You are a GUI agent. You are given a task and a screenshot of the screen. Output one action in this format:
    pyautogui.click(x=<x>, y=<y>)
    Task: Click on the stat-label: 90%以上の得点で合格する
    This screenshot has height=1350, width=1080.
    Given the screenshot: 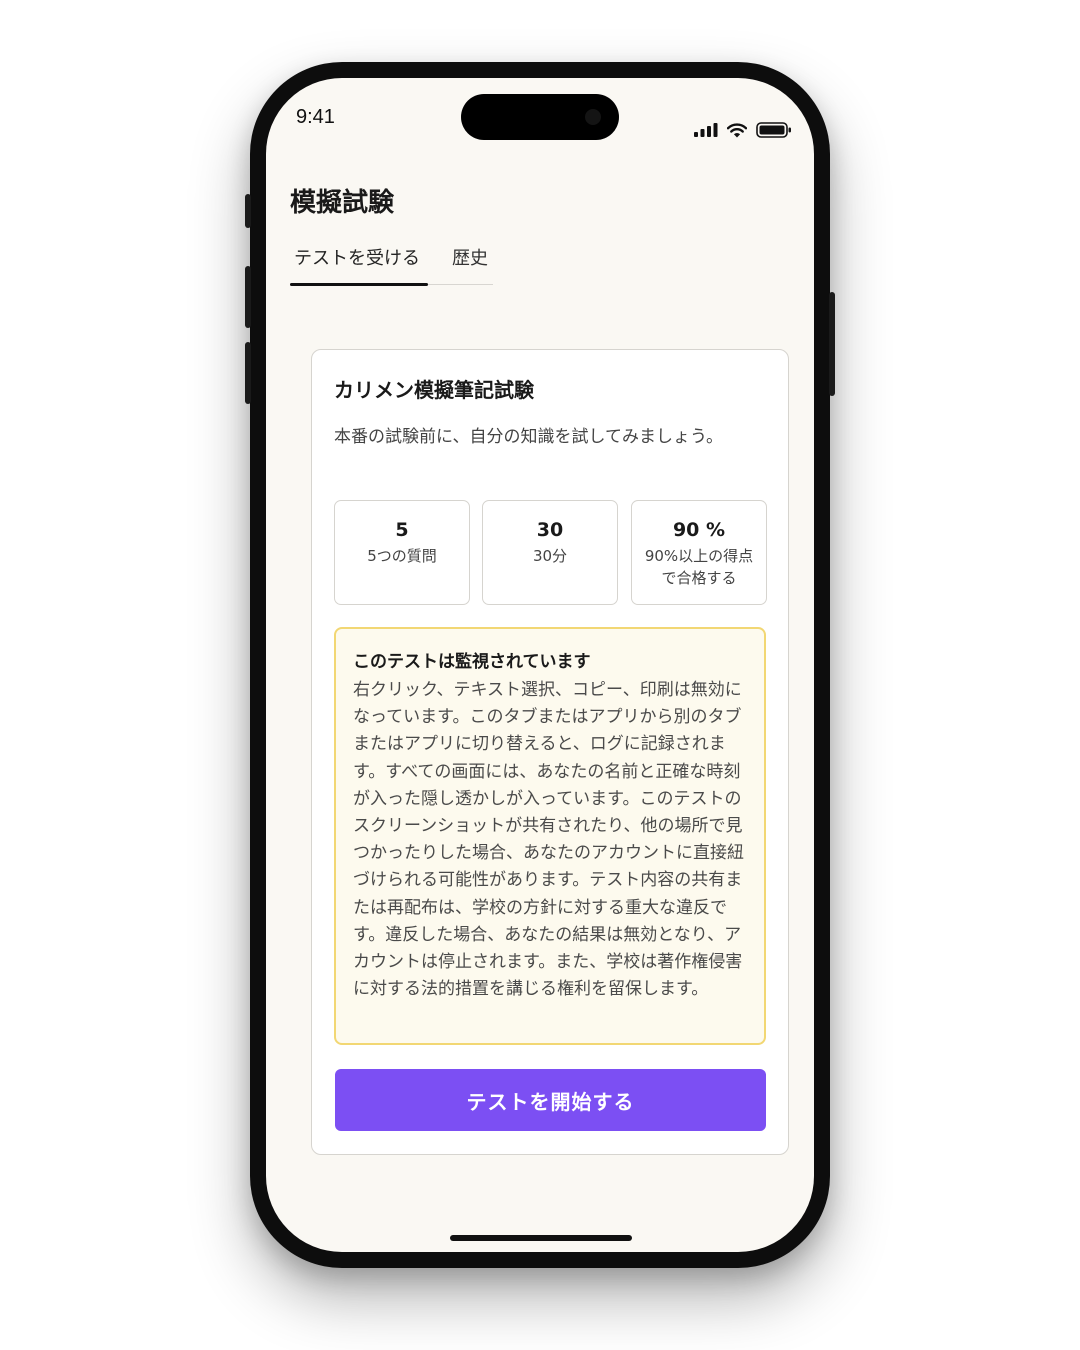 What is the action you would take?
    pyautogui.click(x=699, y=567)
    